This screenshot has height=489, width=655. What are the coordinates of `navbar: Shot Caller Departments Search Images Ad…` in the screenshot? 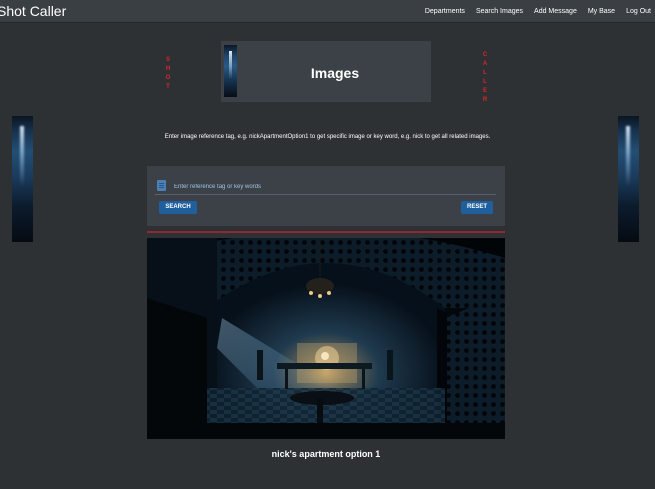 It's located at (327, 11).